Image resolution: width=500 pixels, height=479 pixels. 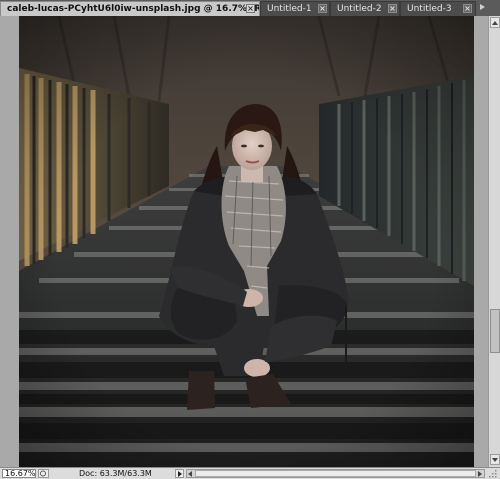 I want to click on status-bar: 16.67% Doc: 63.3M/63.3M, so click(x=250, y=473).